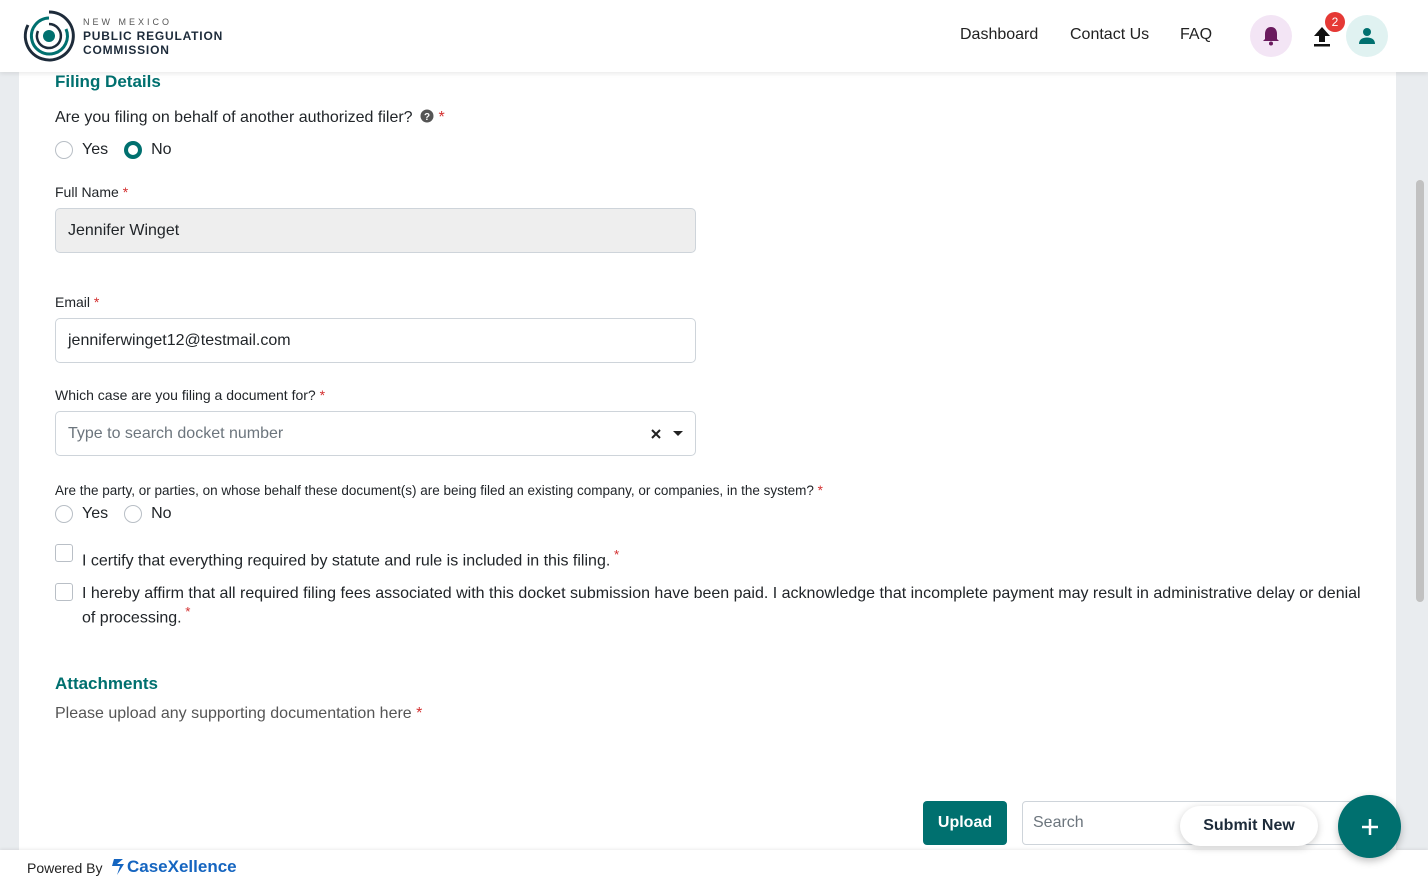 The image size is (1428, 885). What do you see at coordinates (1196, 35) in the screenshot?
I see `nav-faq: FAQ` at bounding box center [1196, 35].